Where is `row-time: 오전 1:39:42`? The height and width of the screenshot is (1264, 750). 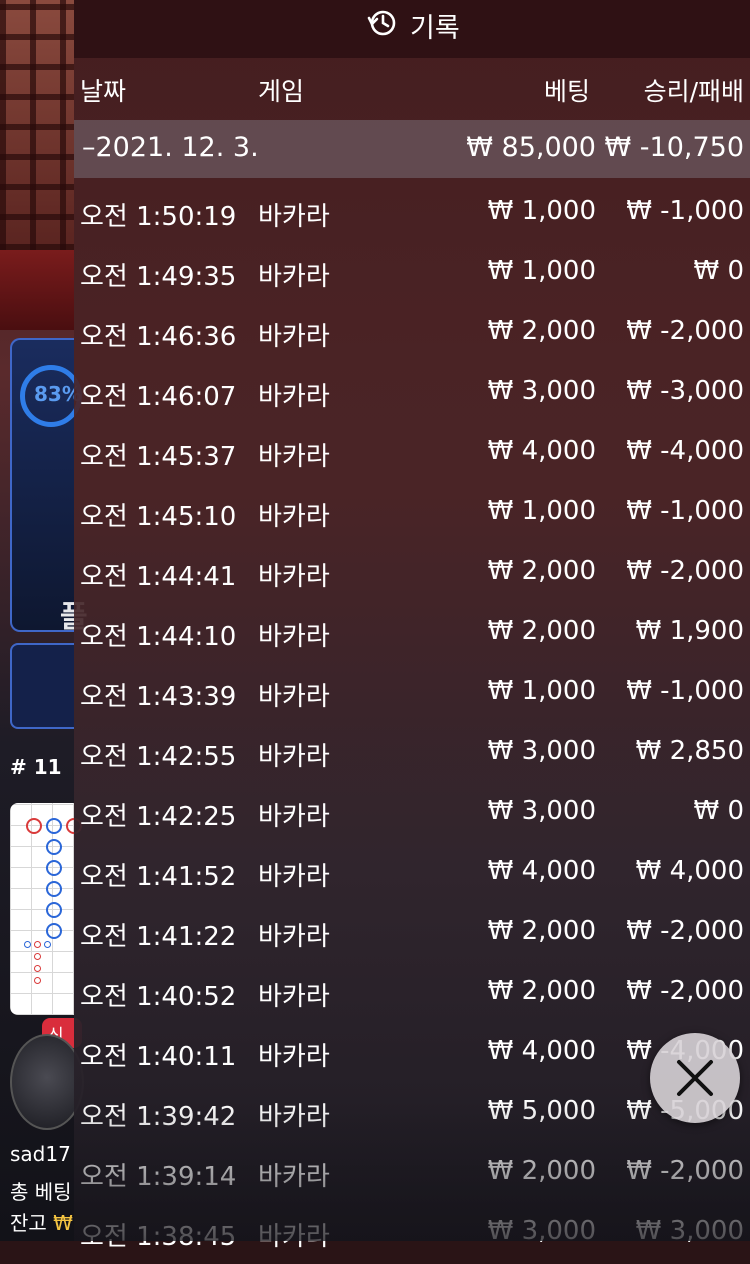 row-time: 오전 1:39:42 is located at coordinates (158, 1117).